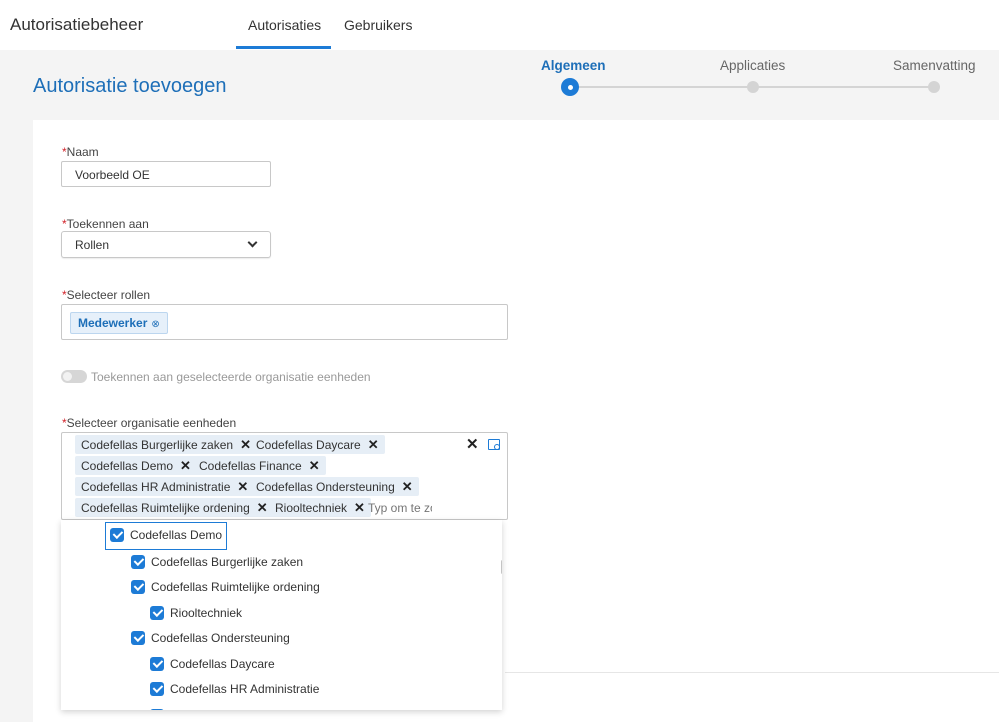 The image size is (999, 722). I want to click on footer-divider, so click(752, 672).